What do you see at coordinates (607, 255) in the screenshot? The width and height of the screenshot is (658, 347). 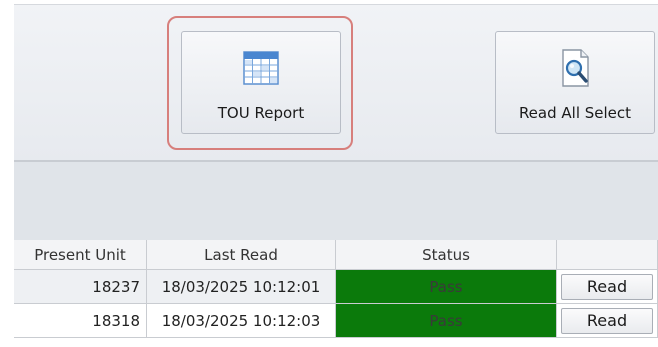 I see `column-header-action` at bounding box center [607, 255].